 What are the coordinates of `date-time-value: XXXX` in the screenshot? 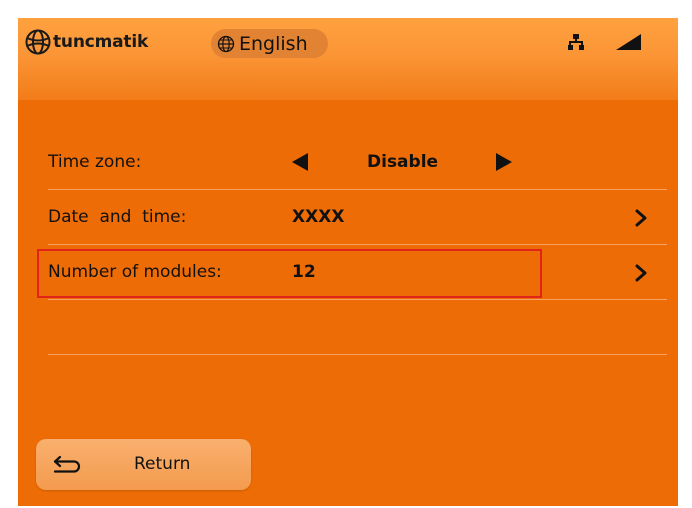 It's located at (318, 217).